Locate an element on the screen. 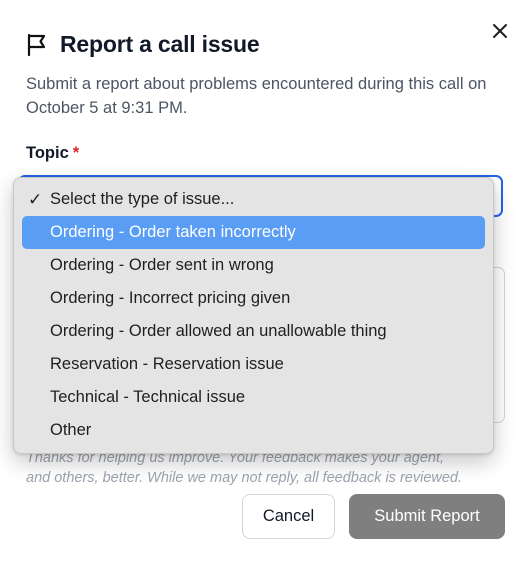 The width and height of the screenshot is (525, 567). dropdown-option-label: Ordering - Incorrect pricing given is located at coordinates (170, 298).